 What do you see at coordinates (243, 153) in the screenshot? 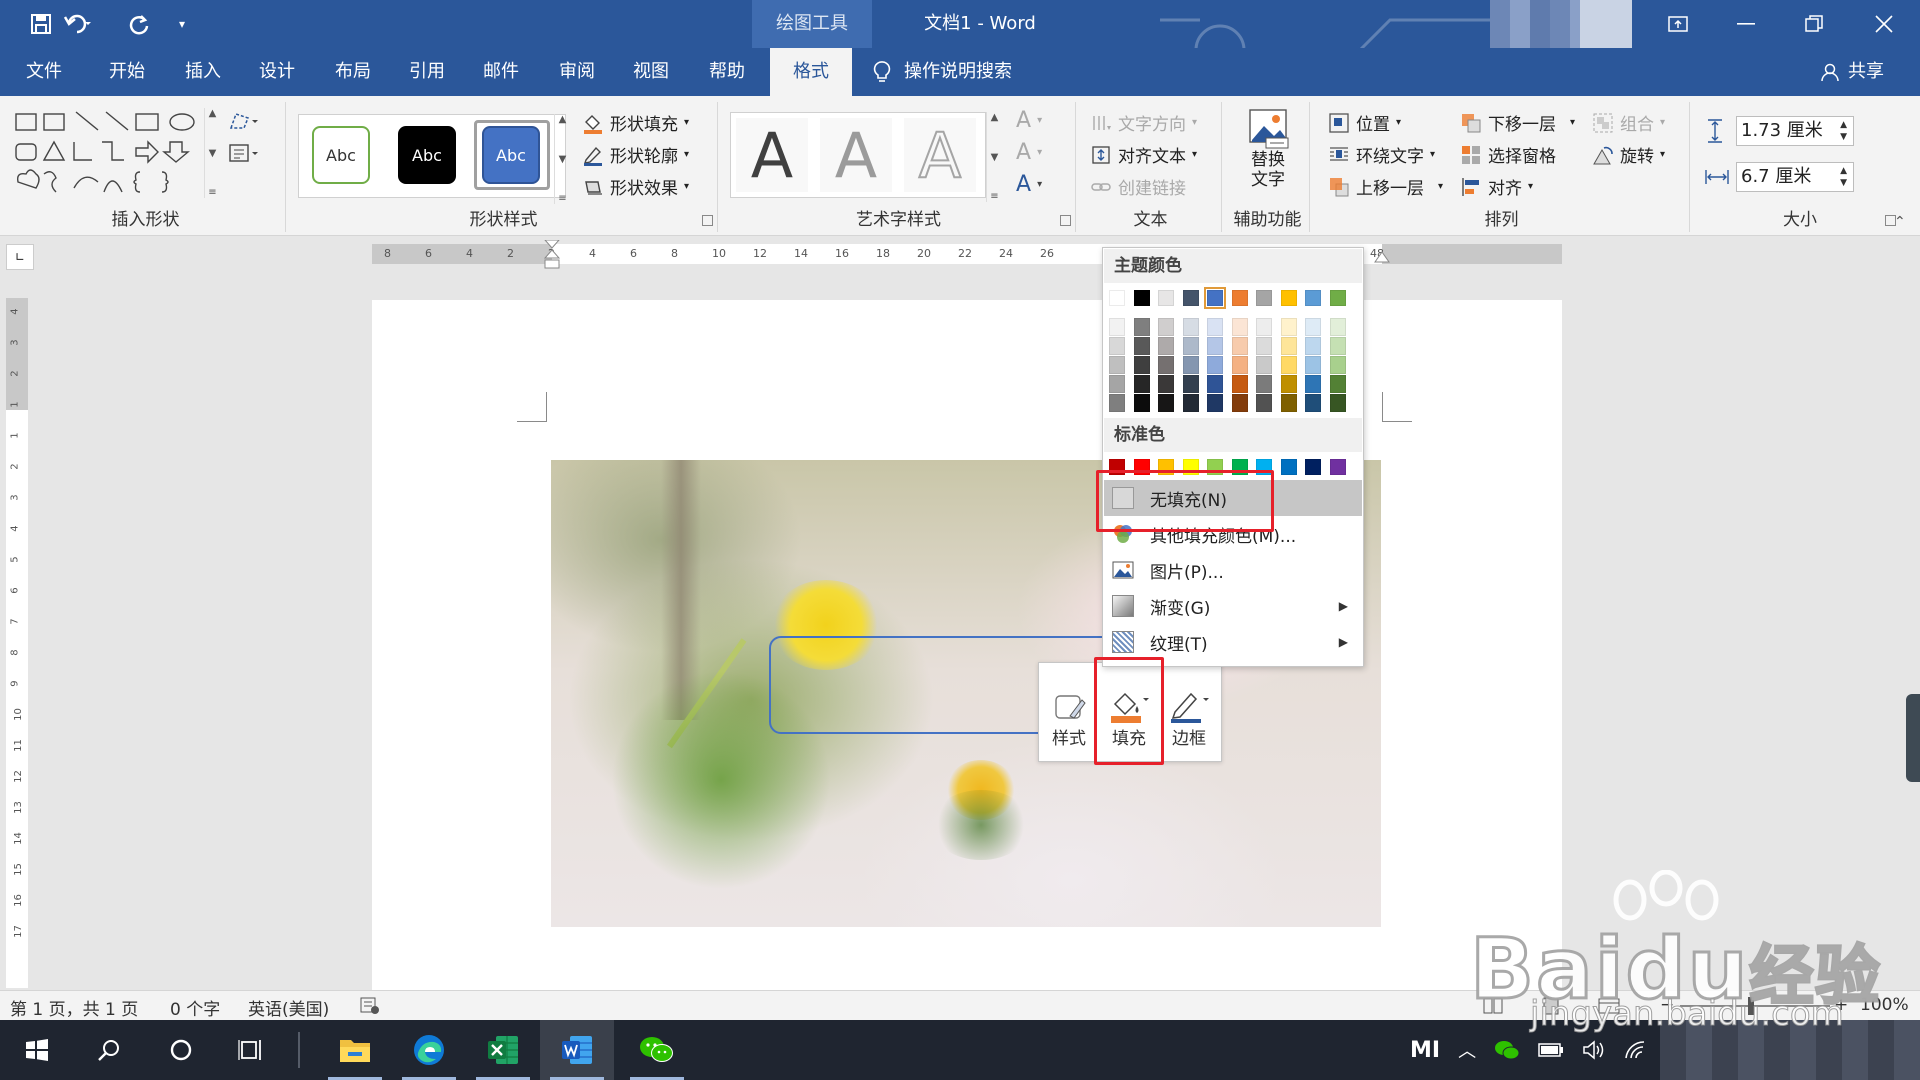
I see `text-box-button` at bounding box center [243, 153].